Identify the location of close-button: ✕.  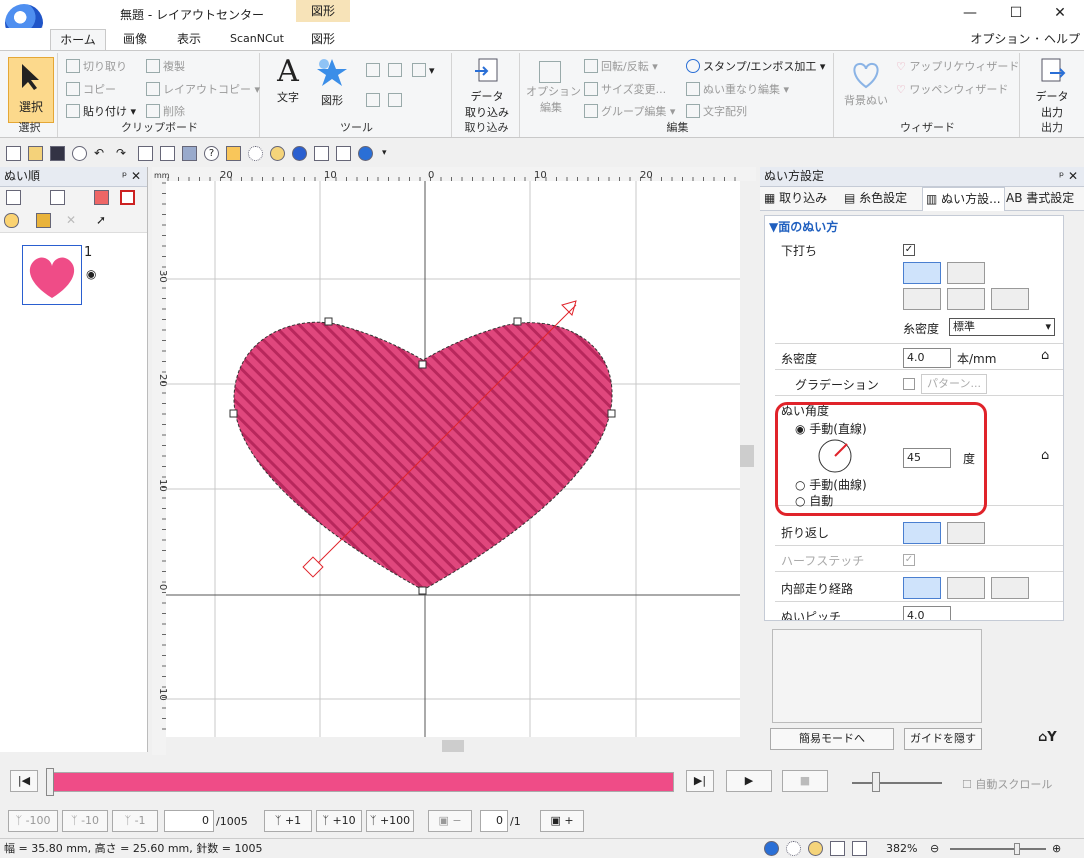
(1060, 13).